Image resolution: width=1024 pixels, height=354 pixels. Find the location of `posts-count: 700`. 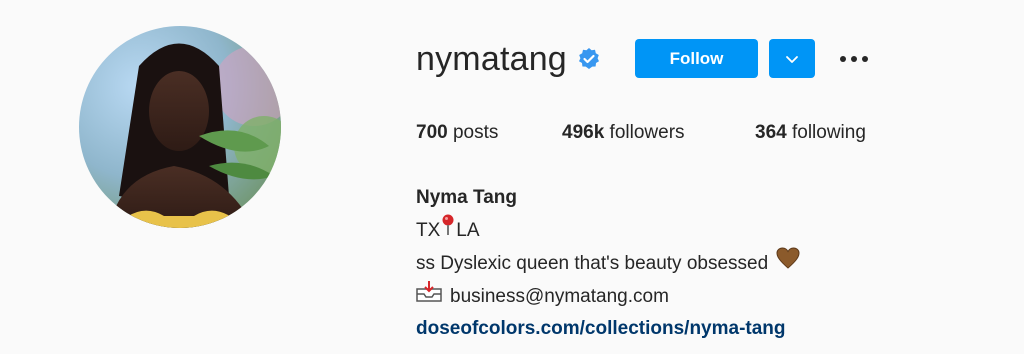

posts-count: 700 is located at coordinates (432, 132).